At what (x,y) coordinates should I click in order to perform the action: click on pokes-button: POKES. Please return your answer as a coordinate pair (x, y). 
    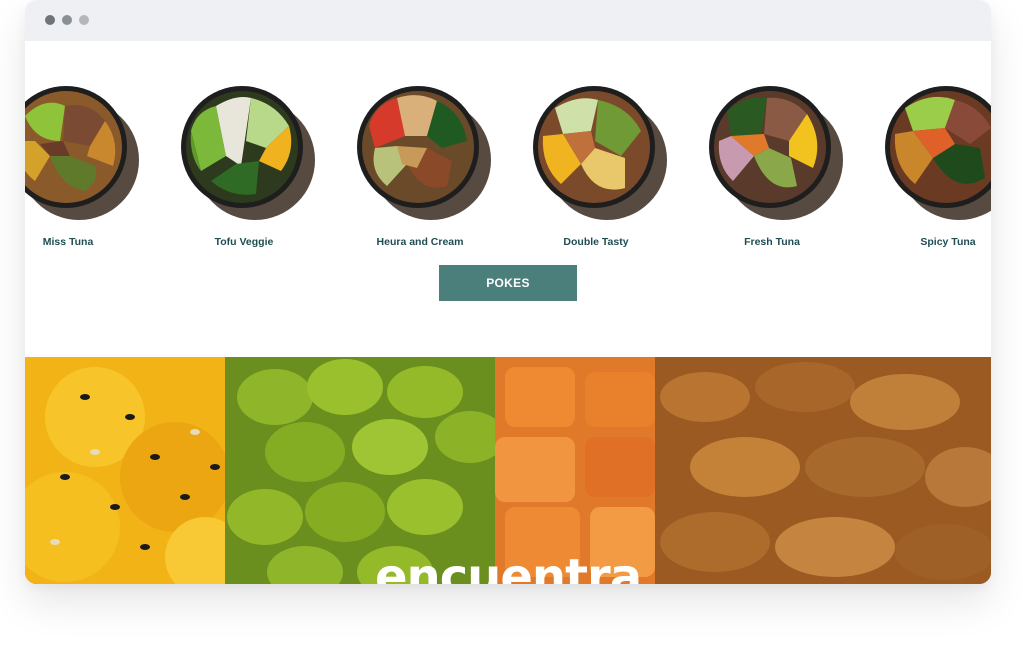
    Looking at the image, I should click on (508, 283).